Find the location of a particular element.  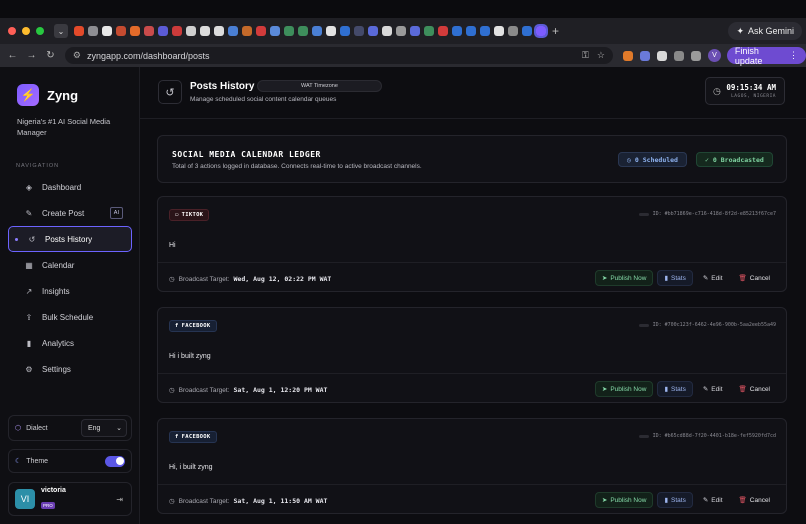

theme-toggle is located at coordinates (115, 461).